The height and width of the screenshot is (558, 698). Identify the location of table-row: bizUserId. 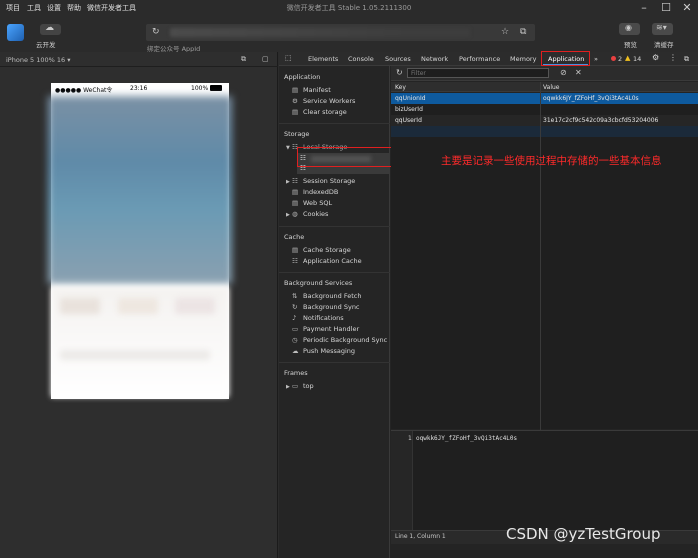
(544, 109).